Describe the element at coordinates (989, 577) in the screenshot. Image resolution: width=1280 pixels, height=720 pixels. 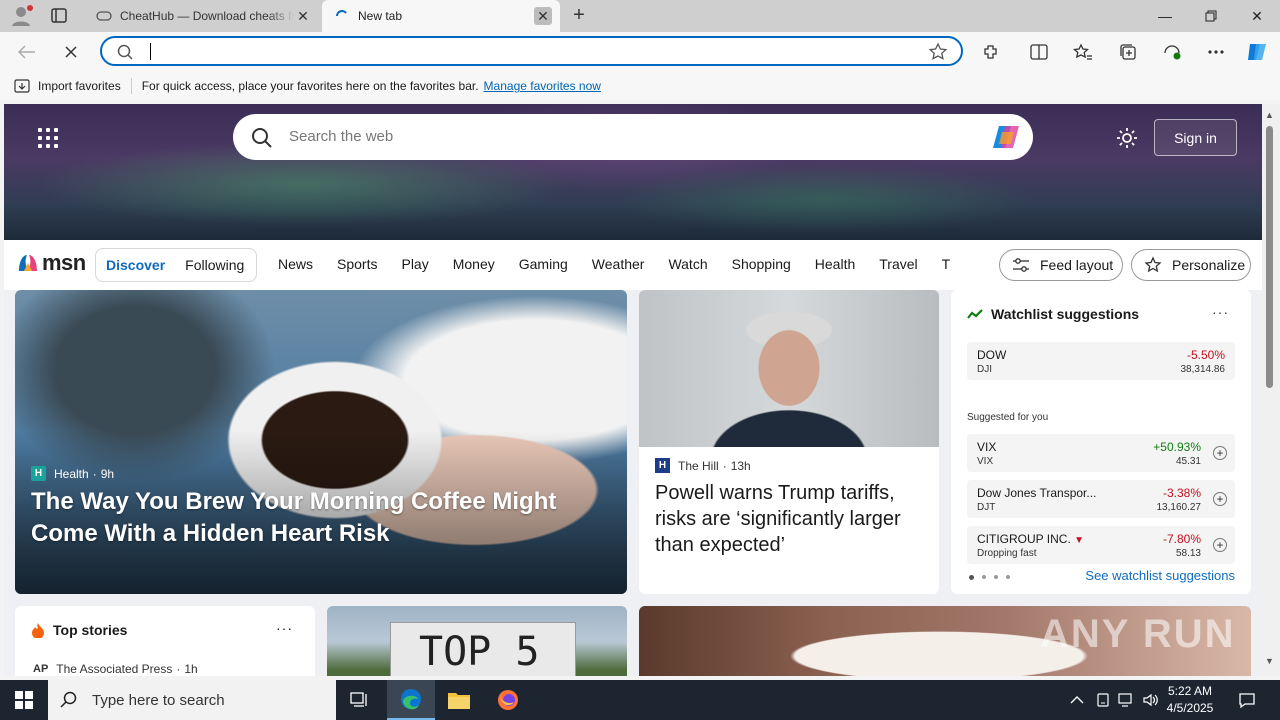
I see `carousel-dots` at that location.